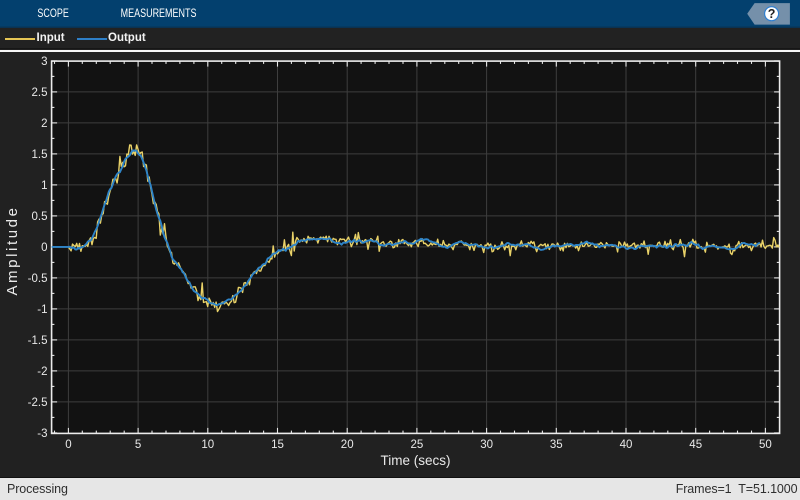 The height and width of the screenshot is (500, 800). What do you see at coordinates (40, 92) in the screenshot?
I see `svg-text: 2.5` at bounding box center [40, 92].